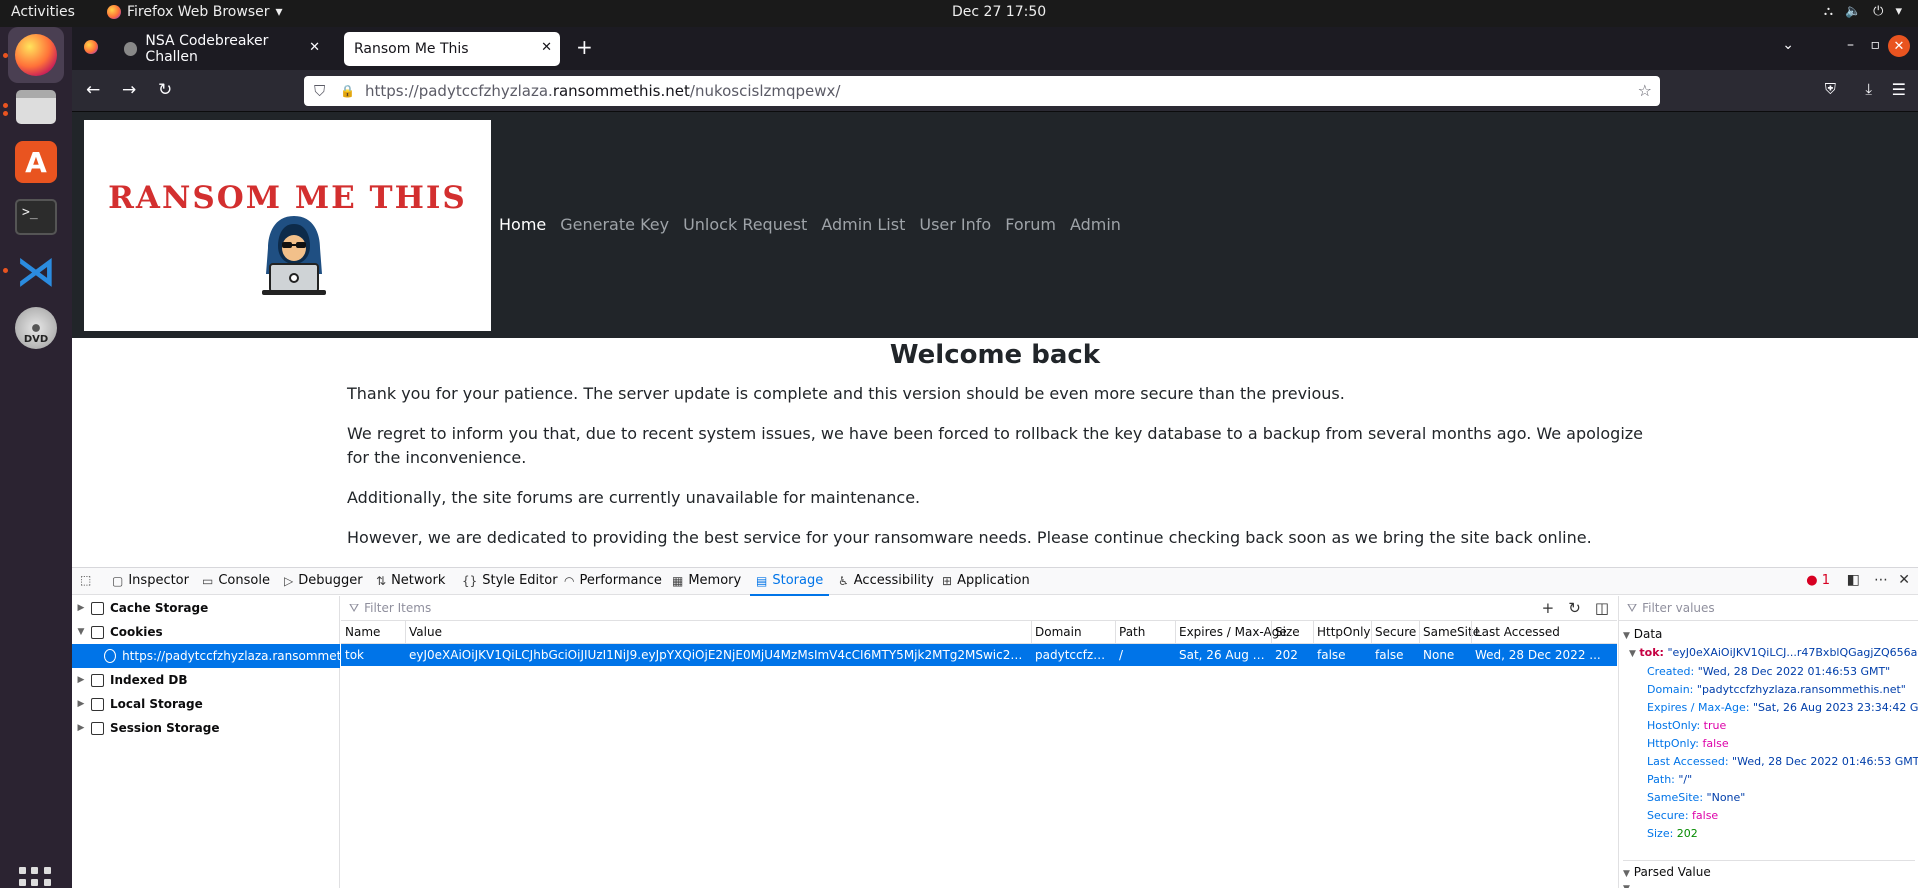 The image size is (1918, 888). What do you see at coordinates (1686, 725) in the screenshot?
I see `field-row: HostOnly: true` at bounding box center [1686, 725].